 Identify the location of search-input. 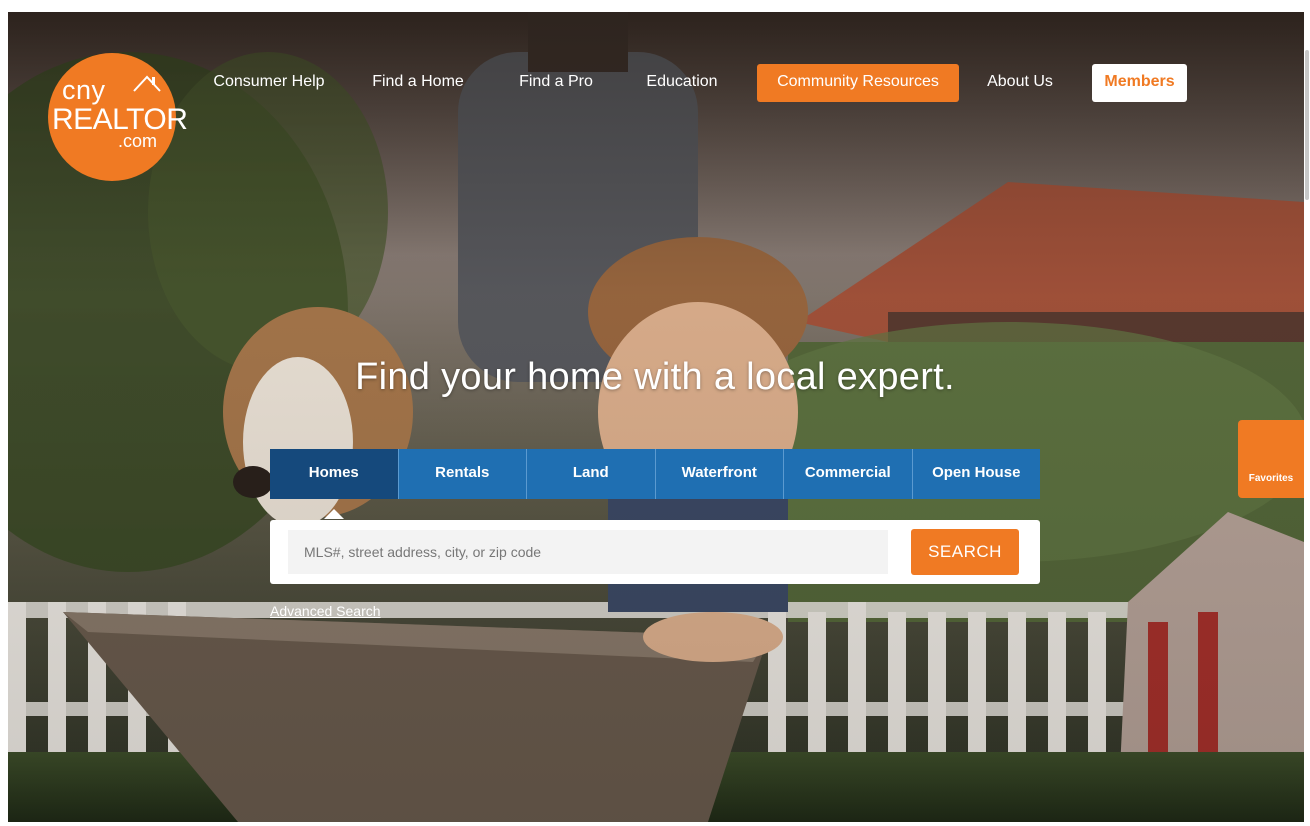
(588, 552).